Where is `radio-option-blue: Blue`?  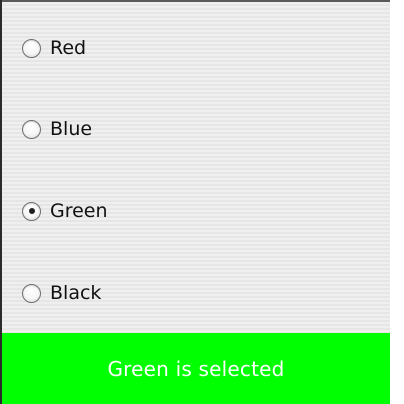 radio-option-blue: Blue is located at coordinates (57, 129).